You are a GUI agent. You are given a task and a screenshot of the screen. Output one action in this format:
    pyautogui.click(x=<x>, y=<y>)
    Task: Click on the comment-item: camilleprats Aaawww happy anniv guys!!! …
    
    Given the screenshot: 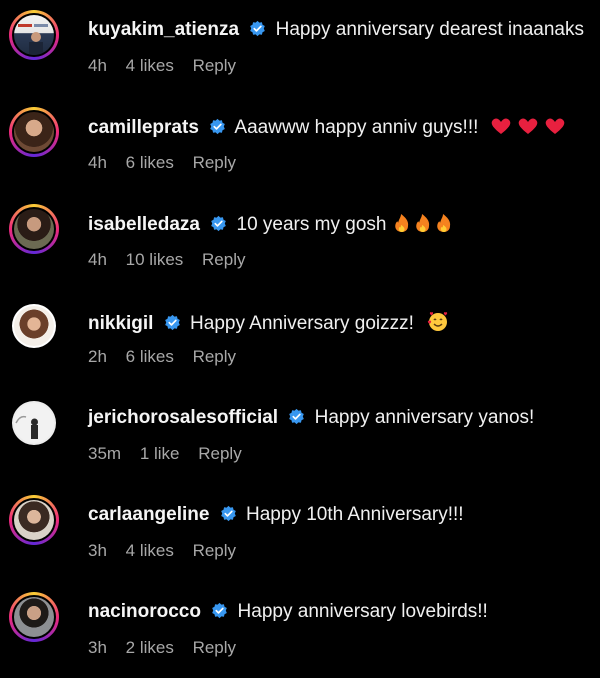 What is the action you would take?
    pyautogui.click(x=300, y=145)
    